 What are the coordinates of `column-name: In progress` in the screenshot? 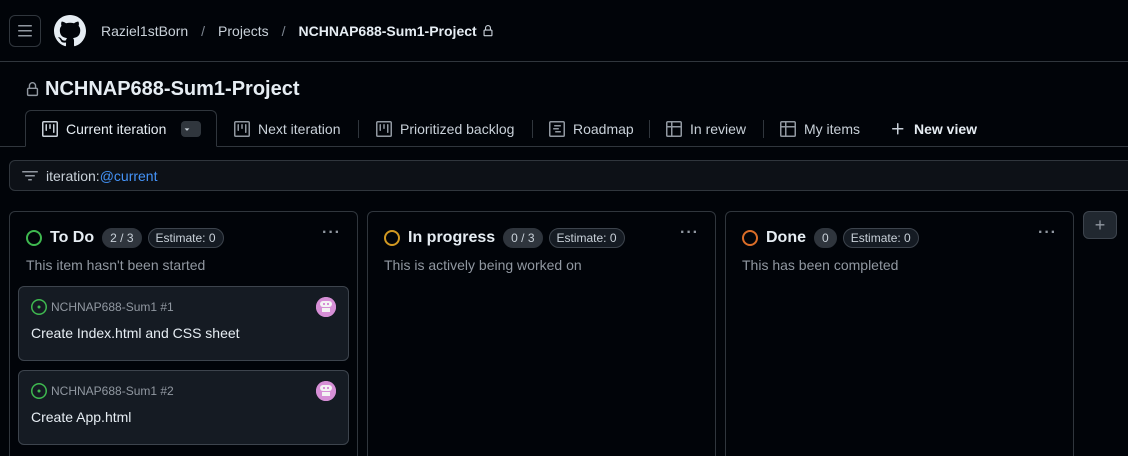 It's located at (452, 237).